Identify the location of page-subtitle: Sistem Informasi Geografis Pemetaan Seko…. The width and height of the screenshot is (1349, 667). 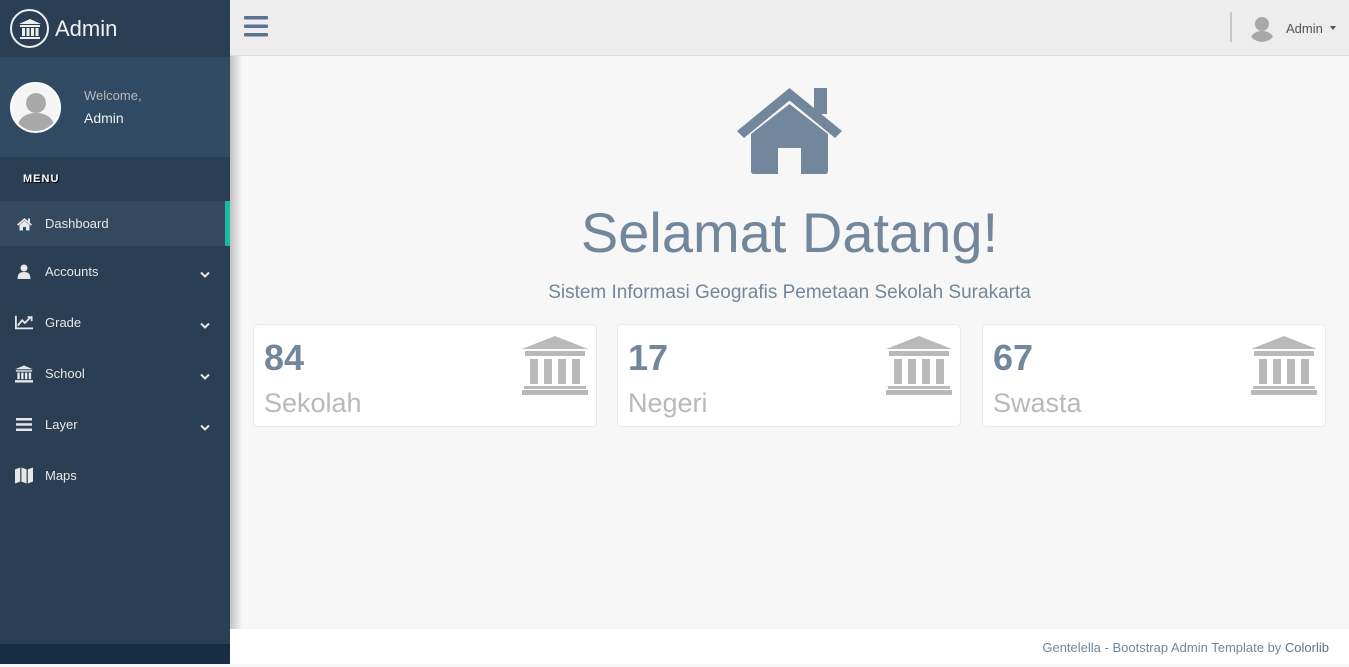
(789, 292).